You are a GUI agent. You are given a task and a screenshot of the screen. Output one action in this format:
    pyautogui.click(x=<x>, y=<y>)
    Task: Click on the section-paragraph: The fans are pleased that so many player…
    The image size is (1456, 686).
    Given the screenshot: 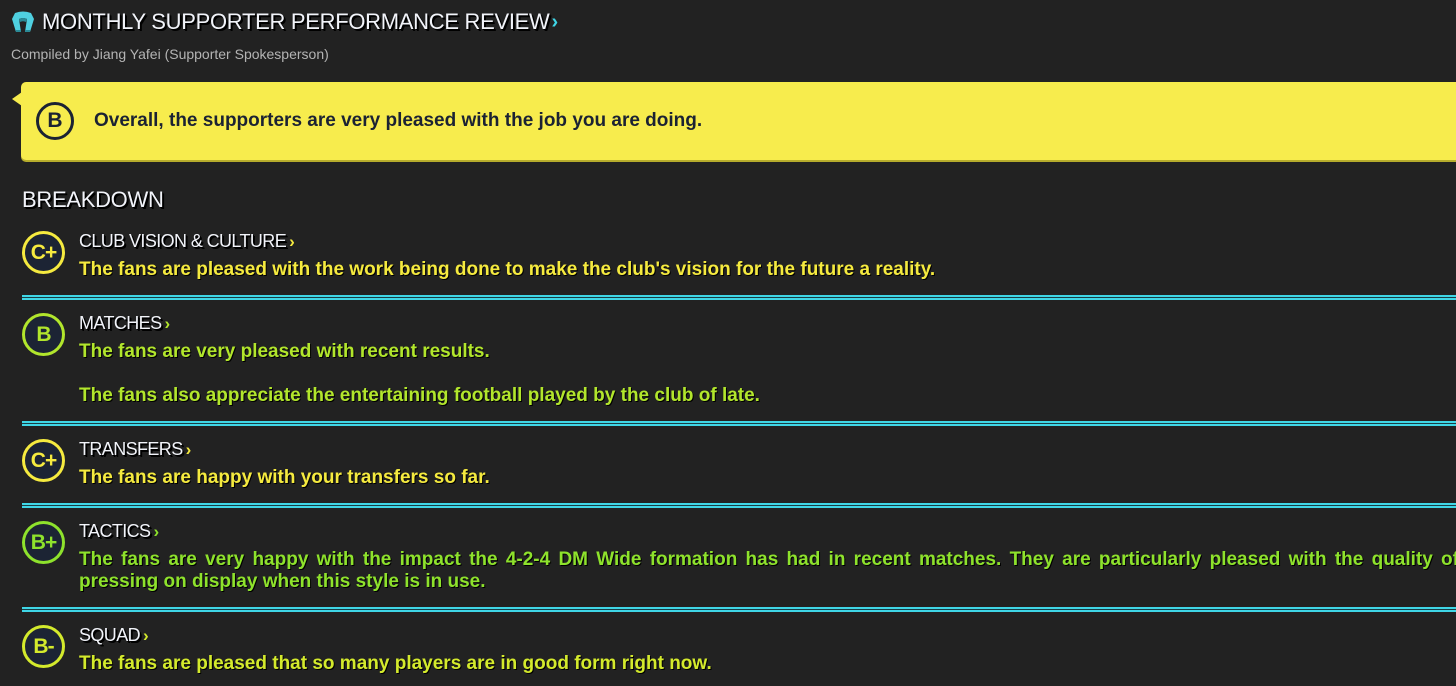 What is the action you would take?
    pyautogui.click(x=395, y=663)
    